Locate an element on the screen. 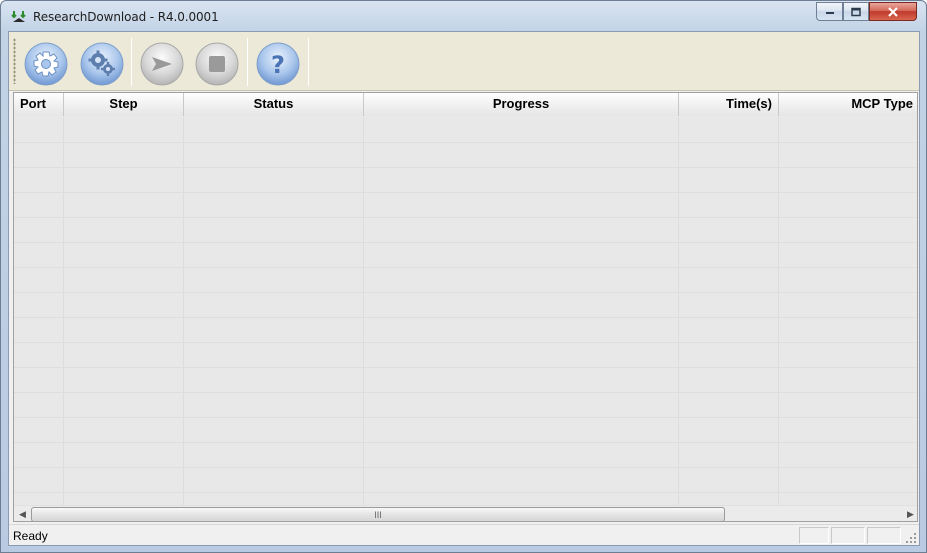  question-mark-icon: ? is located at coordinates (278, 64).